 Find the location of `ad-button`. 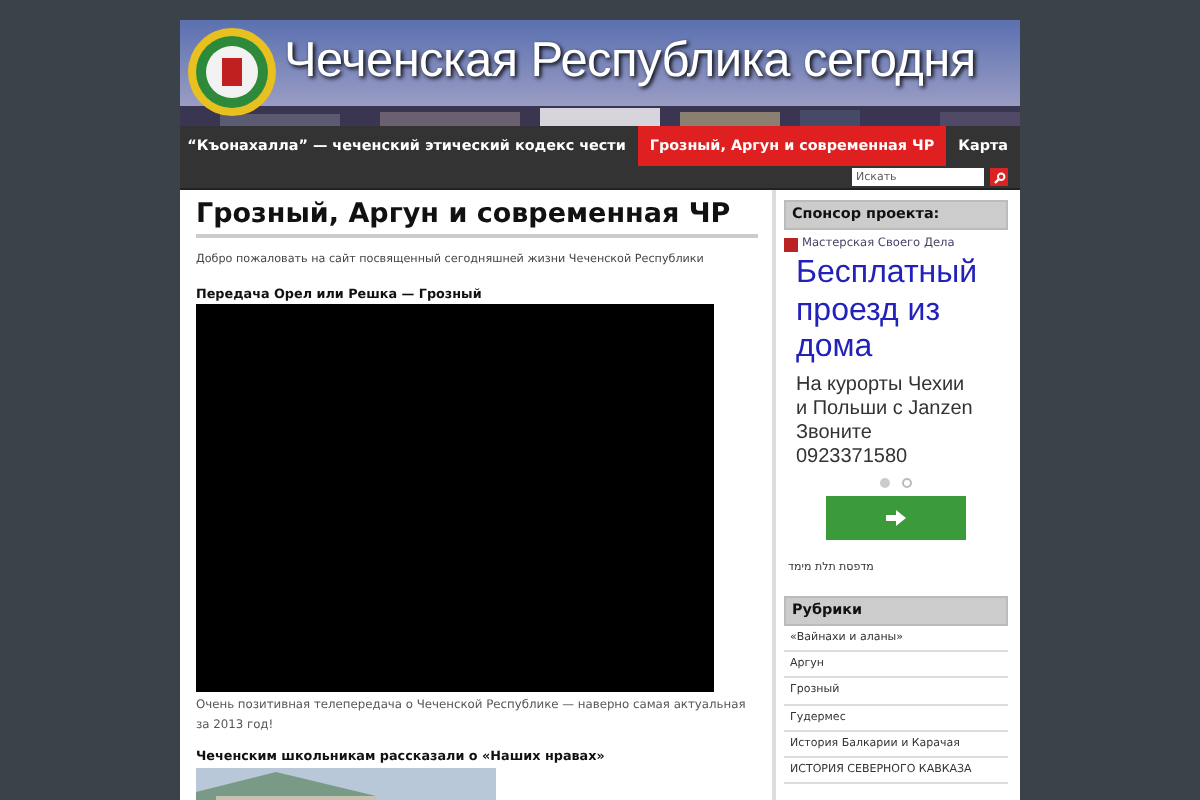

ad-button is located at coordinates (896, 517).